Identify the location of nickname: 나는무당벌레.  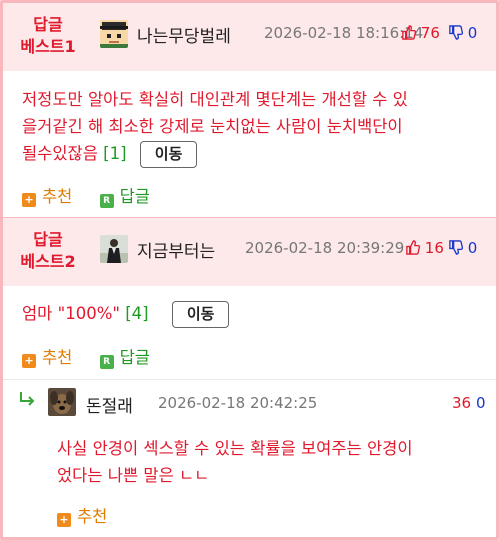
(184, 34).